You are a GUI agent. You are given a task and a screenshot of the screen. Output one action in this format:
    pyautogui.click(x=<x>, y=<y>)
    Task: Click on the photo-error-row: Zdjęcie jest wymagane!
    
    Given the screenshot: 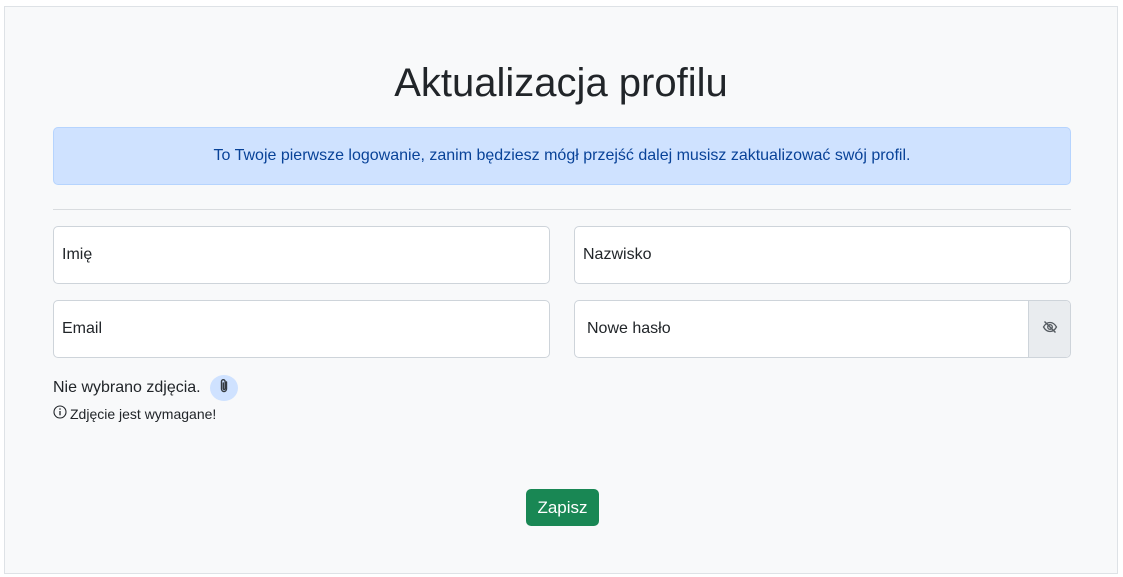 What is the action you would take?
    pyautogui.click(x=134, y=413)
    